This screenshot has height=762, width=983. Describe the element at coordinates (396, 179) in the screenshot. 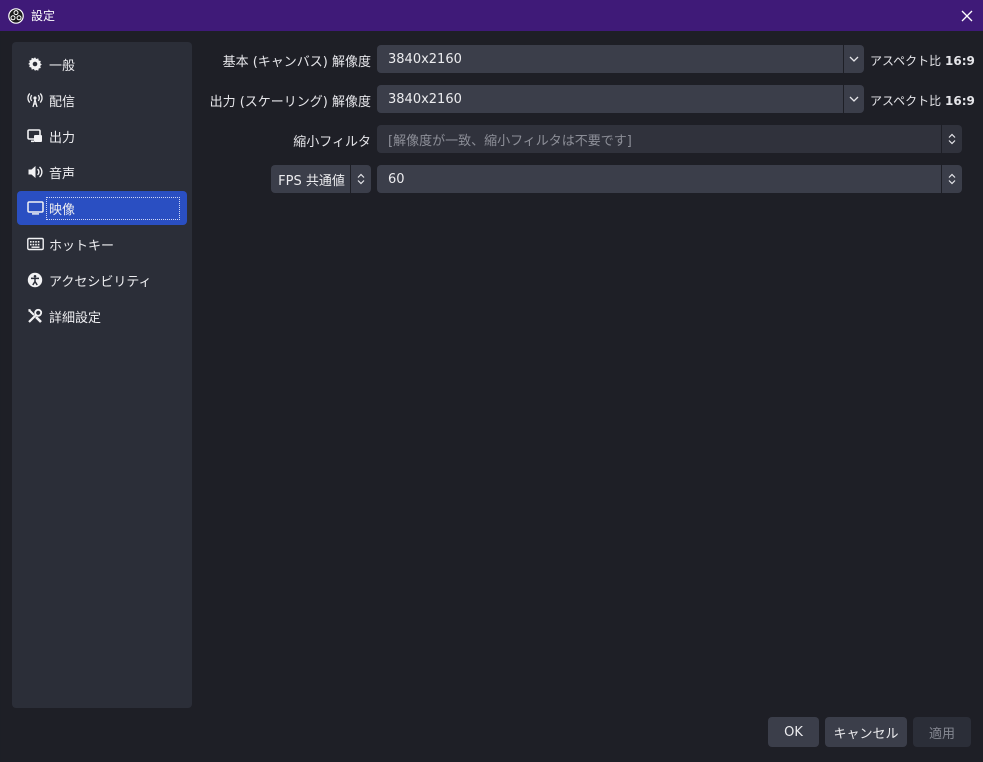

I see `fps-value: 60` at that location.